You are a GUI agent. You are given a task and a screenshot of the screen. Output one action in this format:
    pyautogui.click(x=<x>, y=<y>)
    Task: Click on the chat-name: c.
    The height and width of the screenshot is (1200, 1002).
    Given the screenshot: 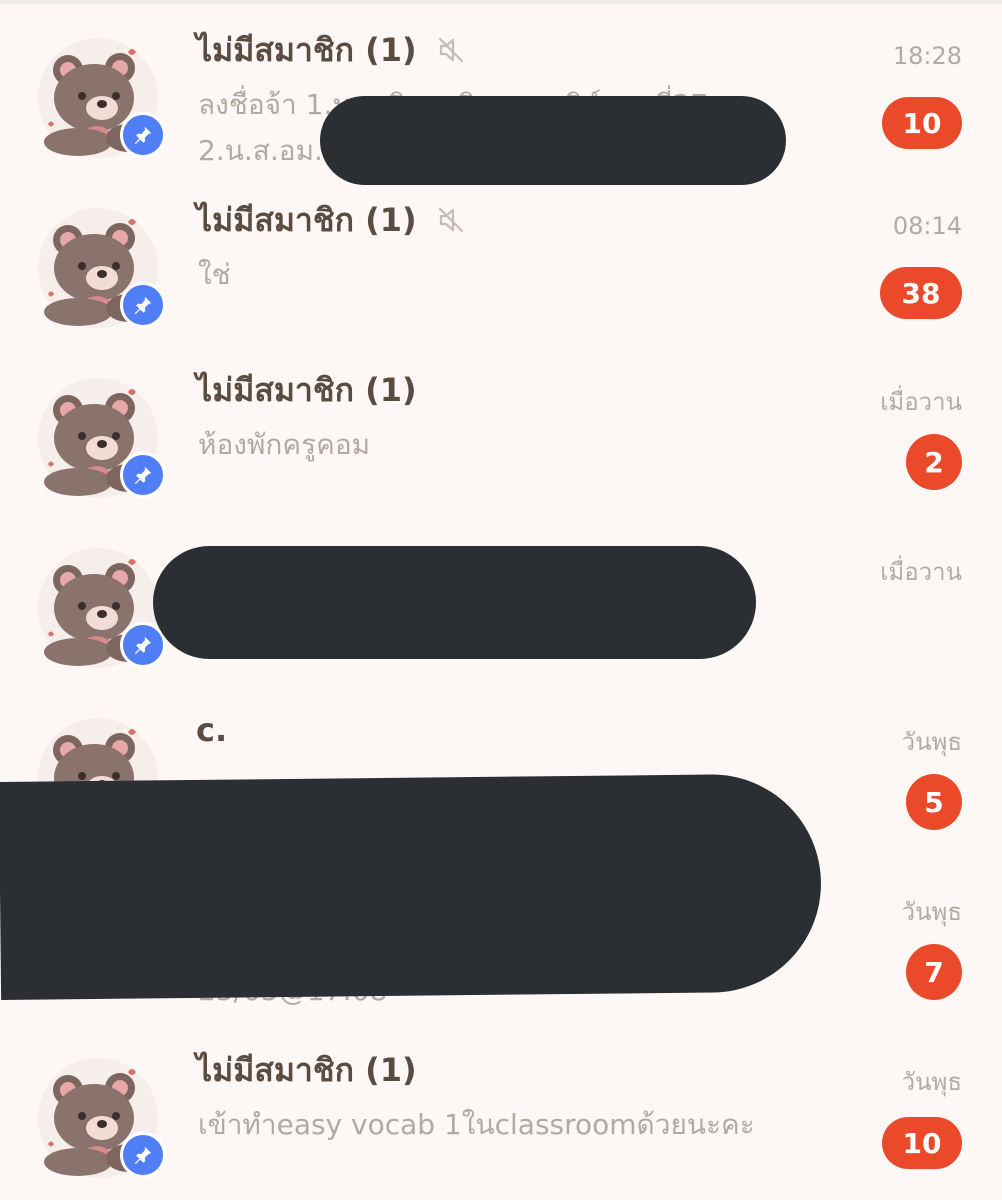 What is the action you would take?
    pyautogui.click(x=212, y=730)
    